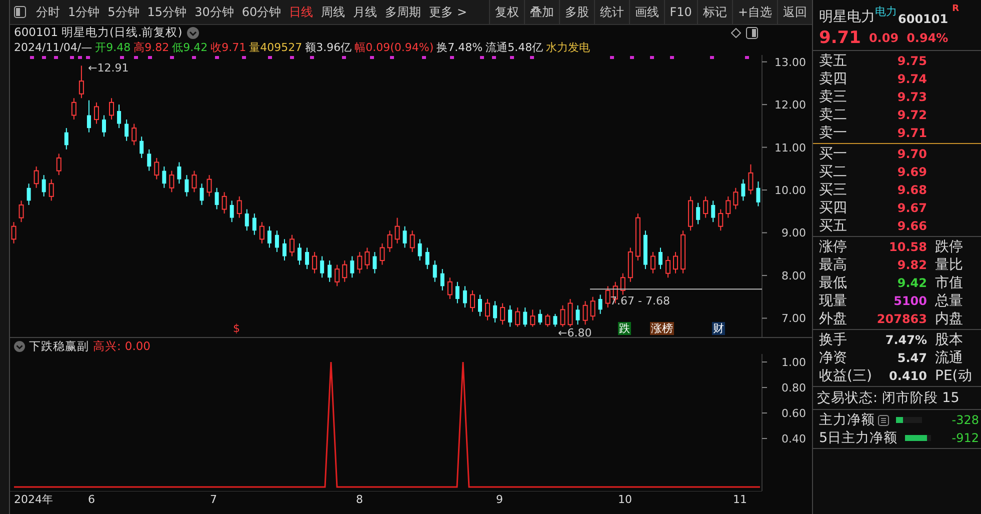  Describe the element at coordinates (833, 301) in the screenshot. I see `stat-label: 现量` at that location.